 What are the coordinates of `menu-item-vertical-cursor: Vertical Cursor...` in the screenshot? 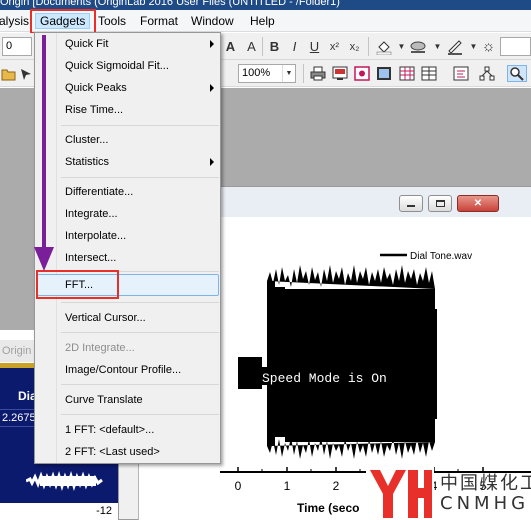 It's located at (105, 318).